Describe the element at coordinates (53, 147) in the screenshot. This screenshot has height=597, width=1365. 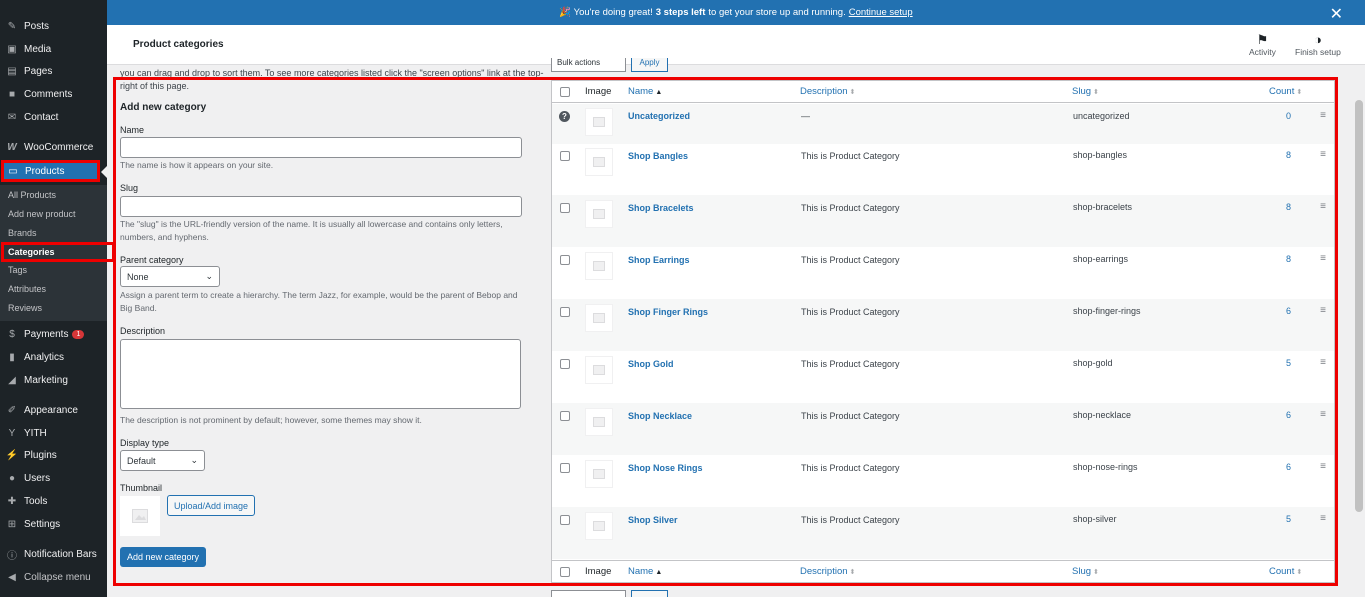
I see `sidebar-item-woocommerce: W WooCommerce` at that location.